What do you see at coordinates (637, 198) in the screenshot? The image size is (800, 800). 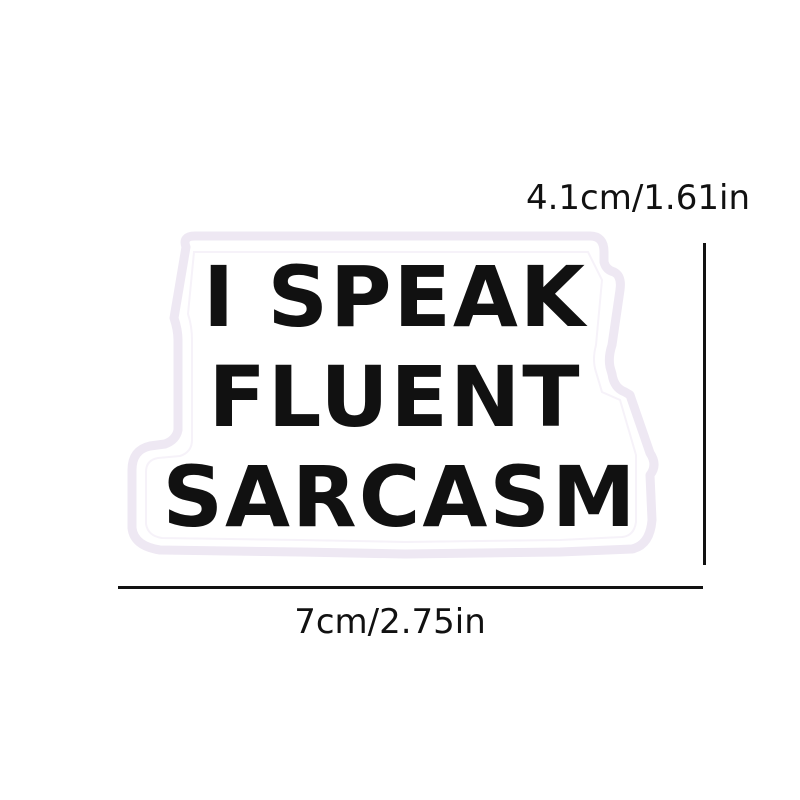 I see `height-dimension-label: 4.1cm/1.61in` at bounding box center [637, 198].